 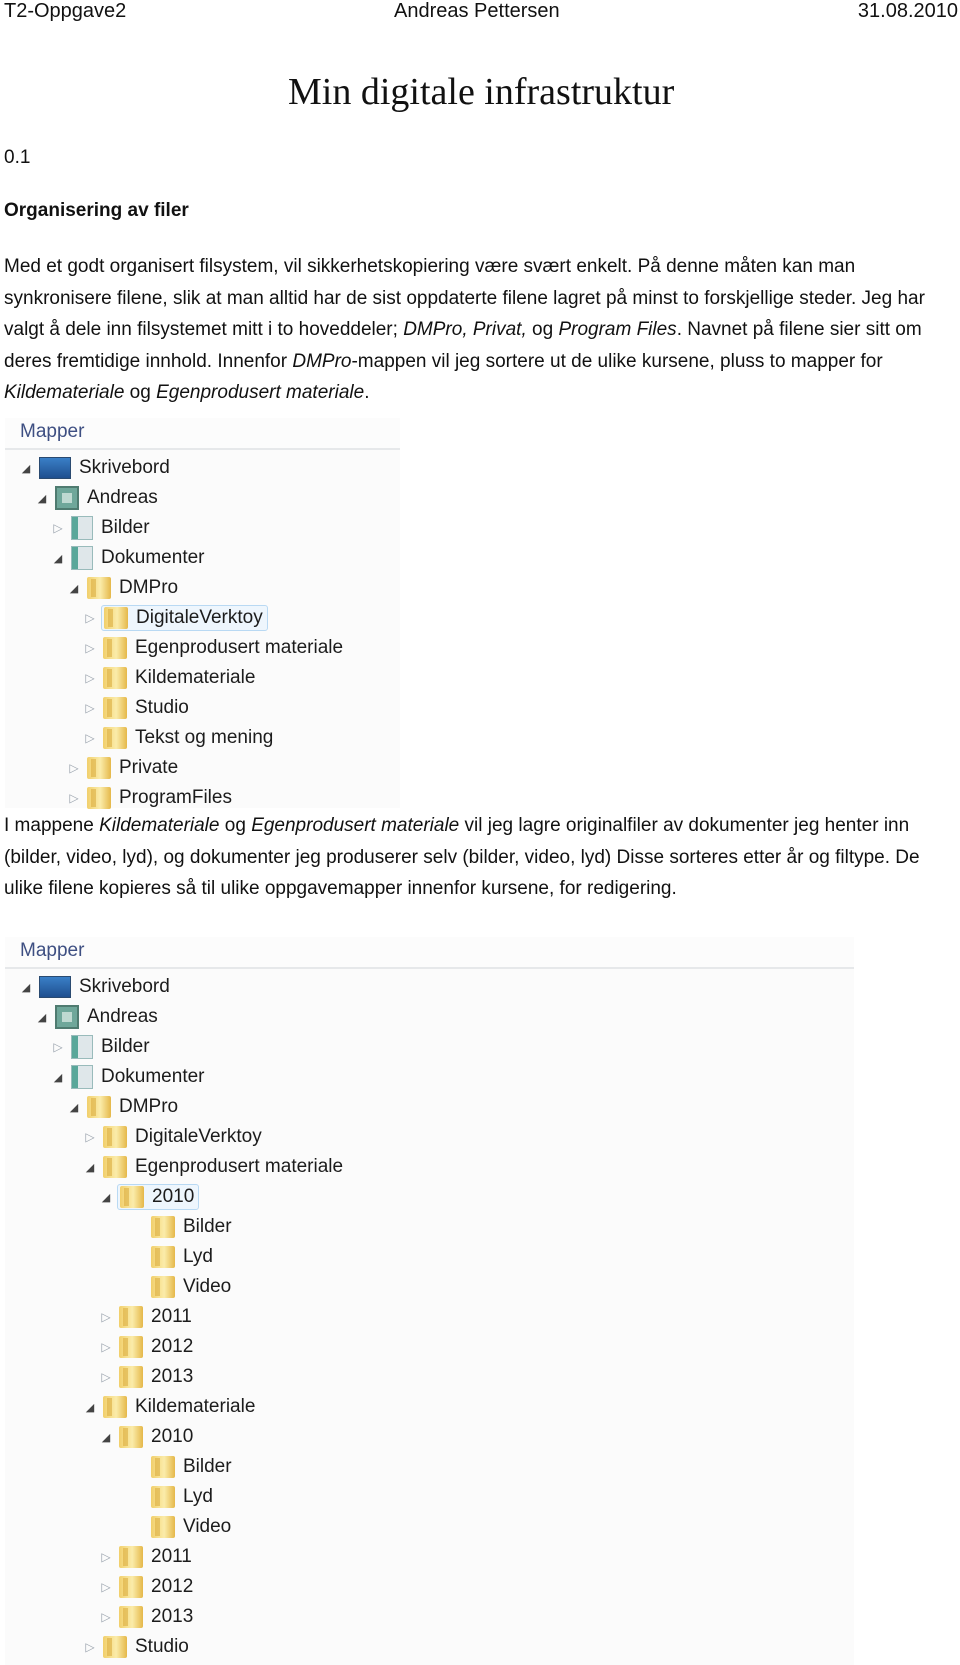 What do you see at coordinates (133, 768) in the screenshot?
I see `tree-node-content: Private` at bounding box center [133, 768].